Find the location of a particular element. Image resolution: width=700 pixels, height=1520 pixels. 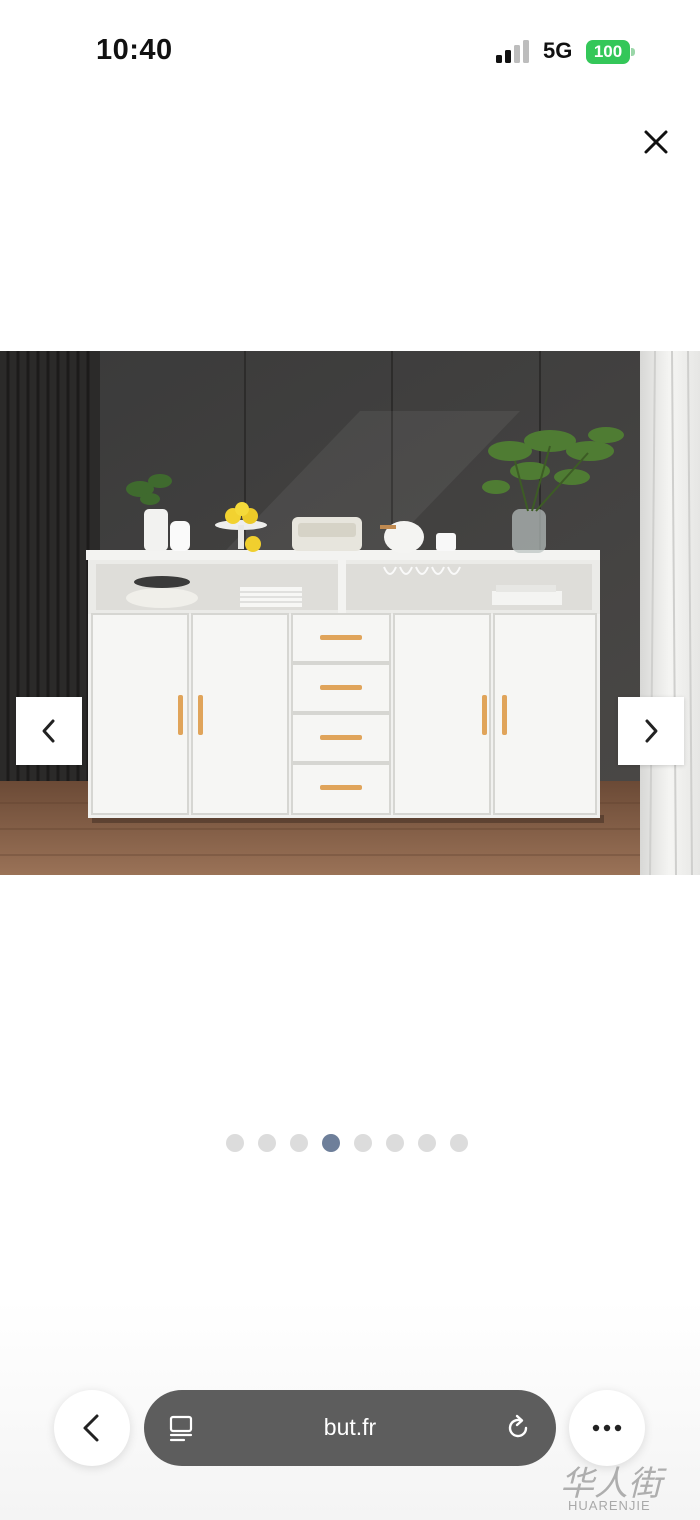

more-options-button is located at coordinates (607, 1428).